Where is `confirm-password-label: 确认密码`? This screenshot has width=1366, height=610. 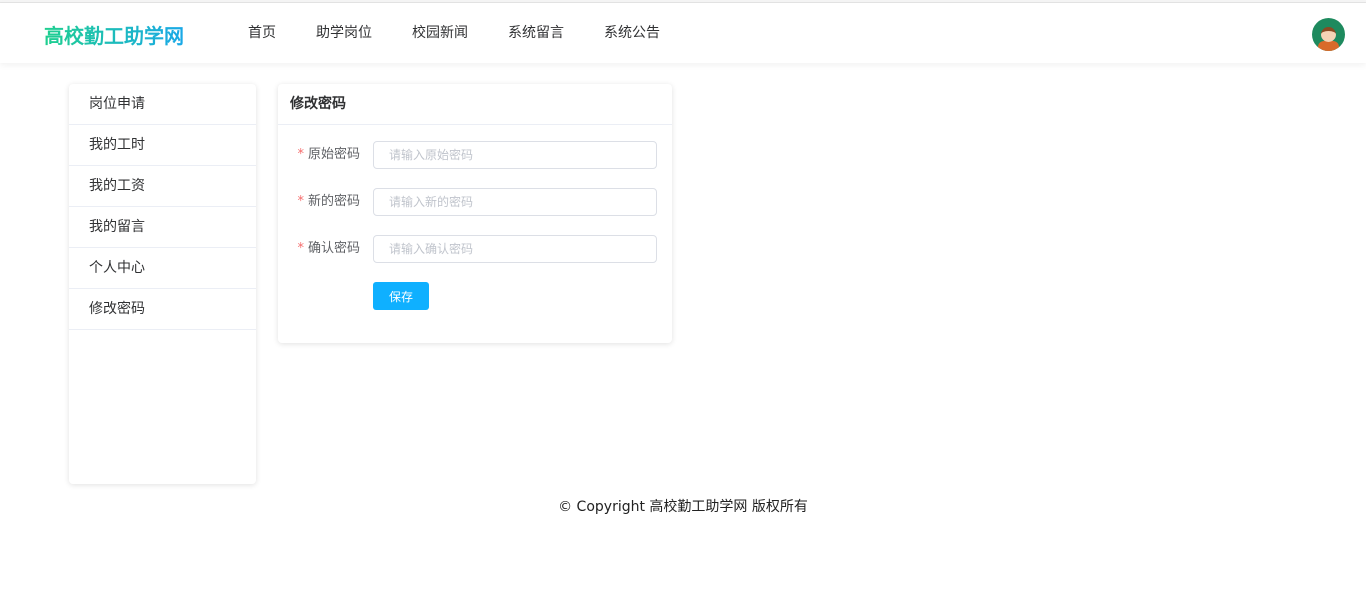
confirm-password-label: 确认密码 is located at coordinates (333, 248).